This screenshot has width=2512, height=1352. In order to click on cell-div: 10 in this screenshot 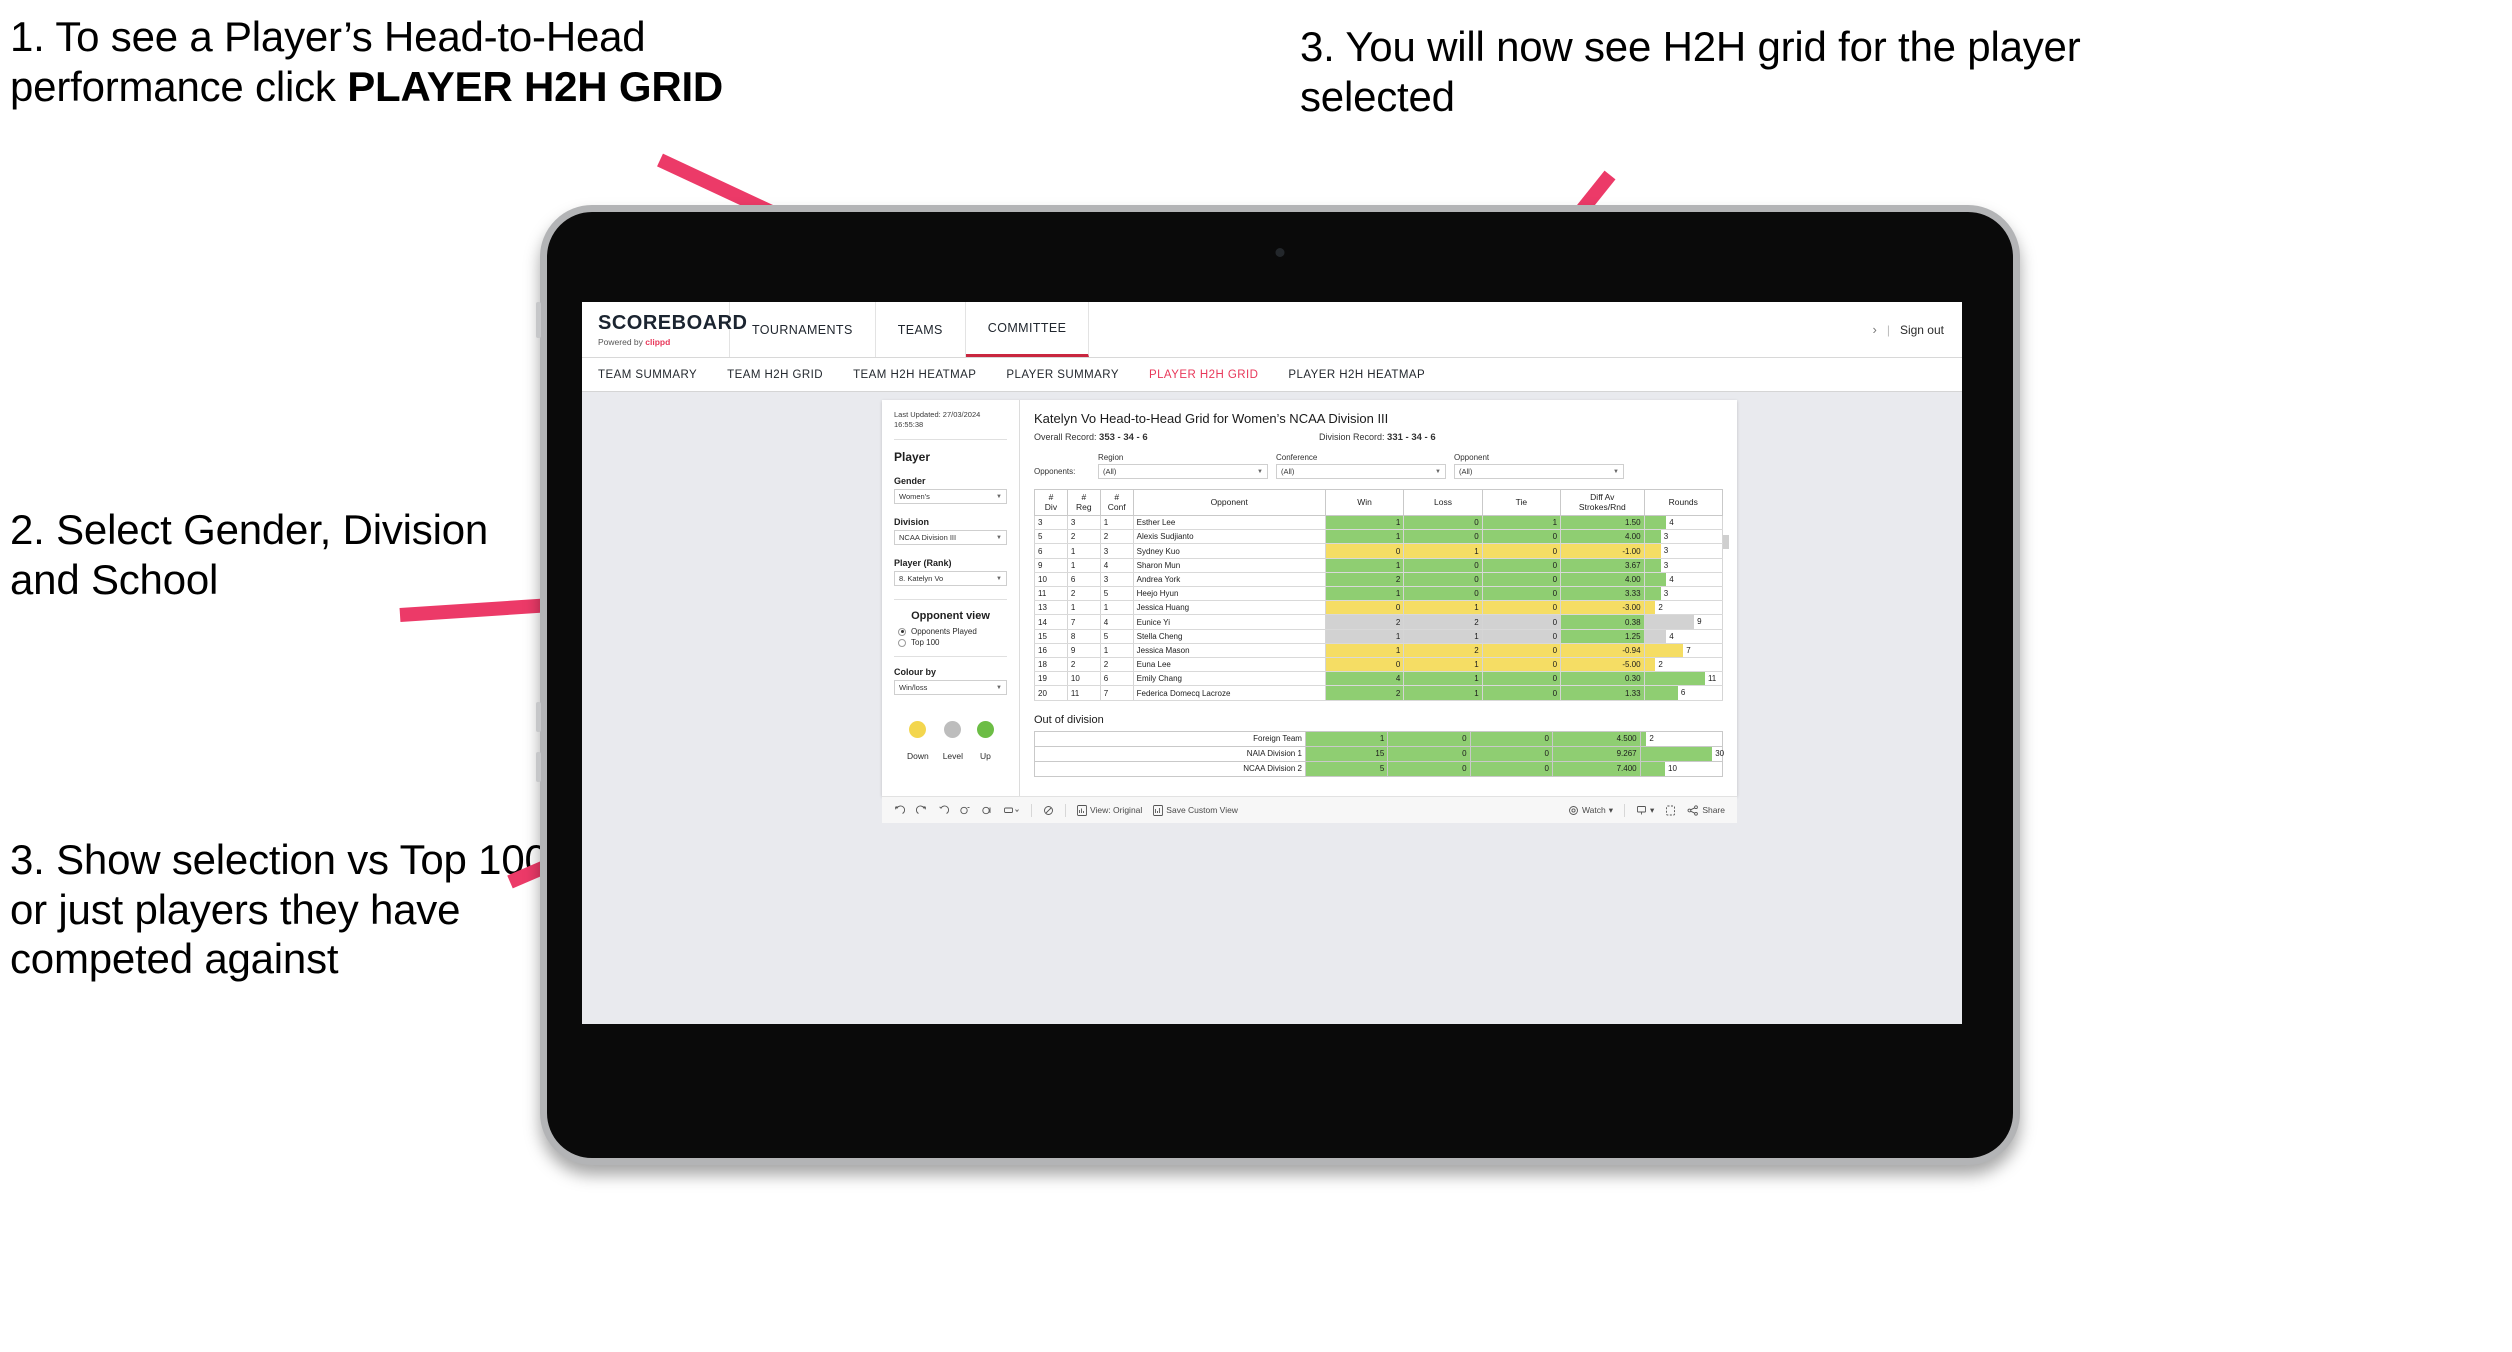, I will do `click(1051, 580)`.